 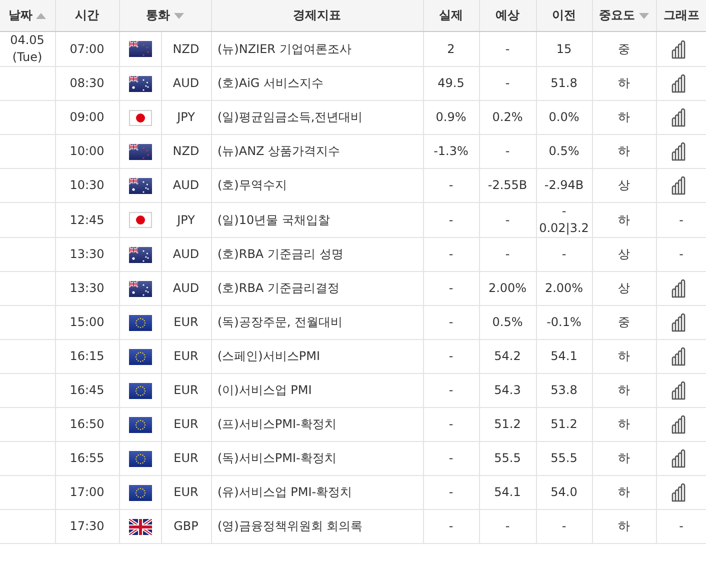 What do you see at coordinates (507, 288) in the screenshot?
I see `forecast-cell: 2.00%` at bounding box center [507, 288].